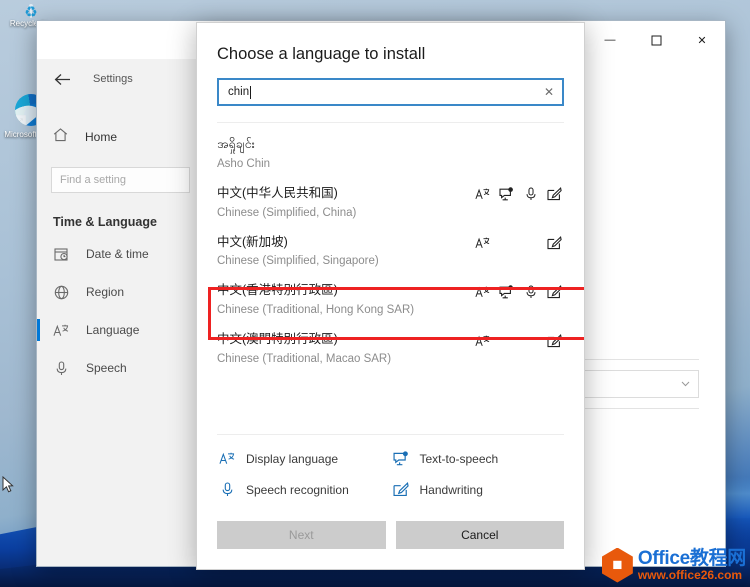  What do you see at coordinates (702, 40) in the screenshot?
I see `close-button: ✕` at bounding box center [702, 40].